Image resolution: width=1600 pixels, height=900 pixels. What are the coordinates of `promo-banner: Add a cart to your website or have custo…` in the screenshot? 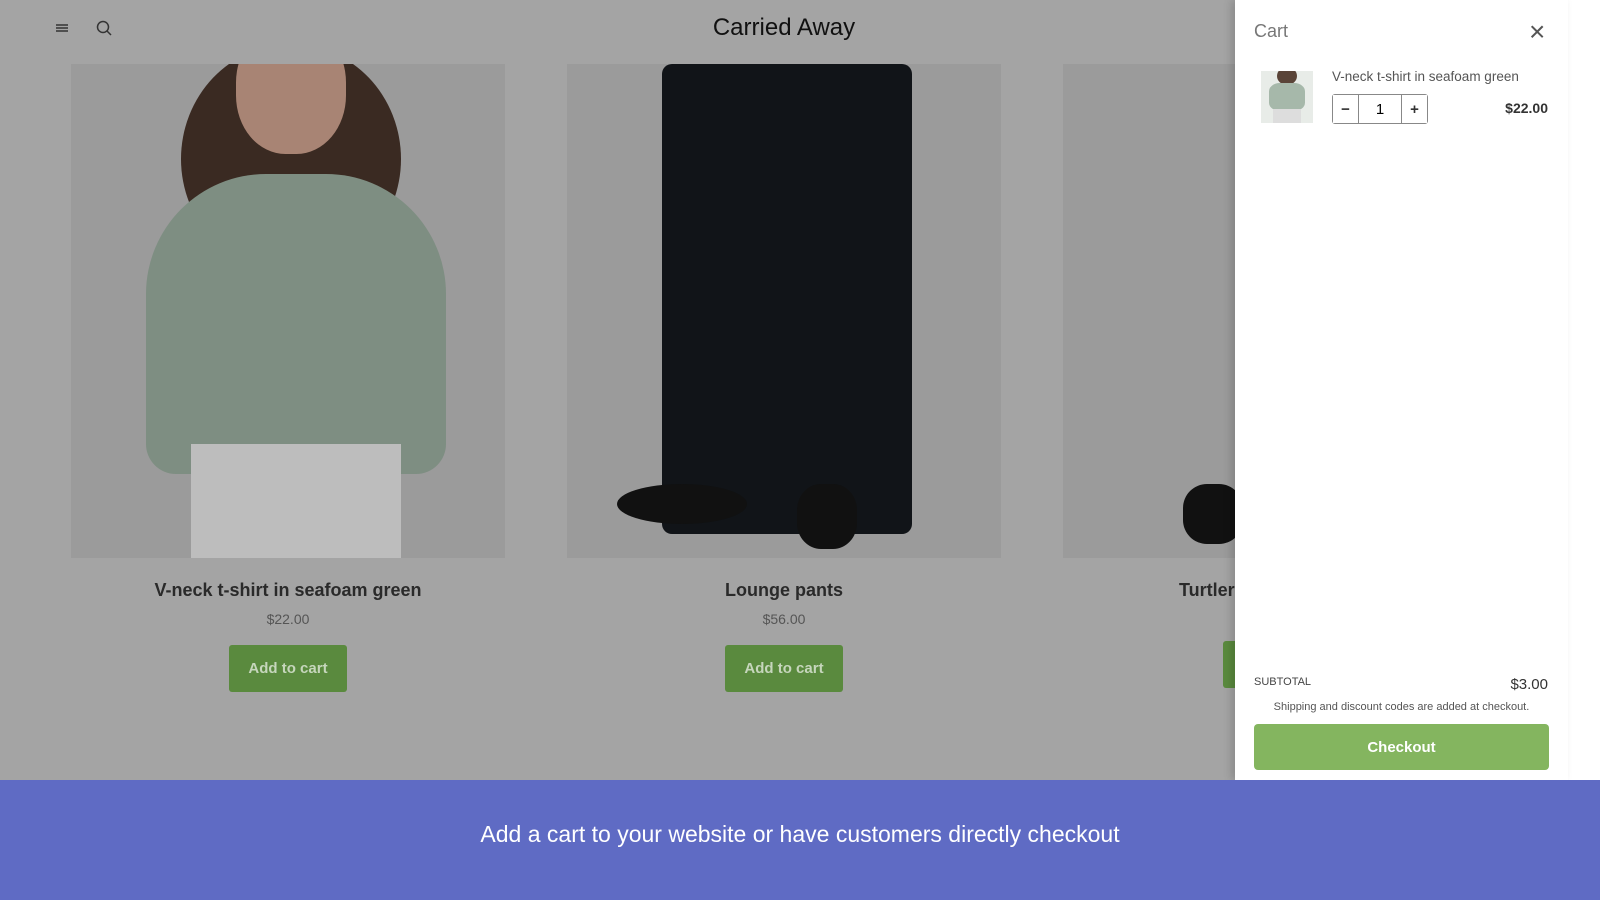 It's located at (800, 840).